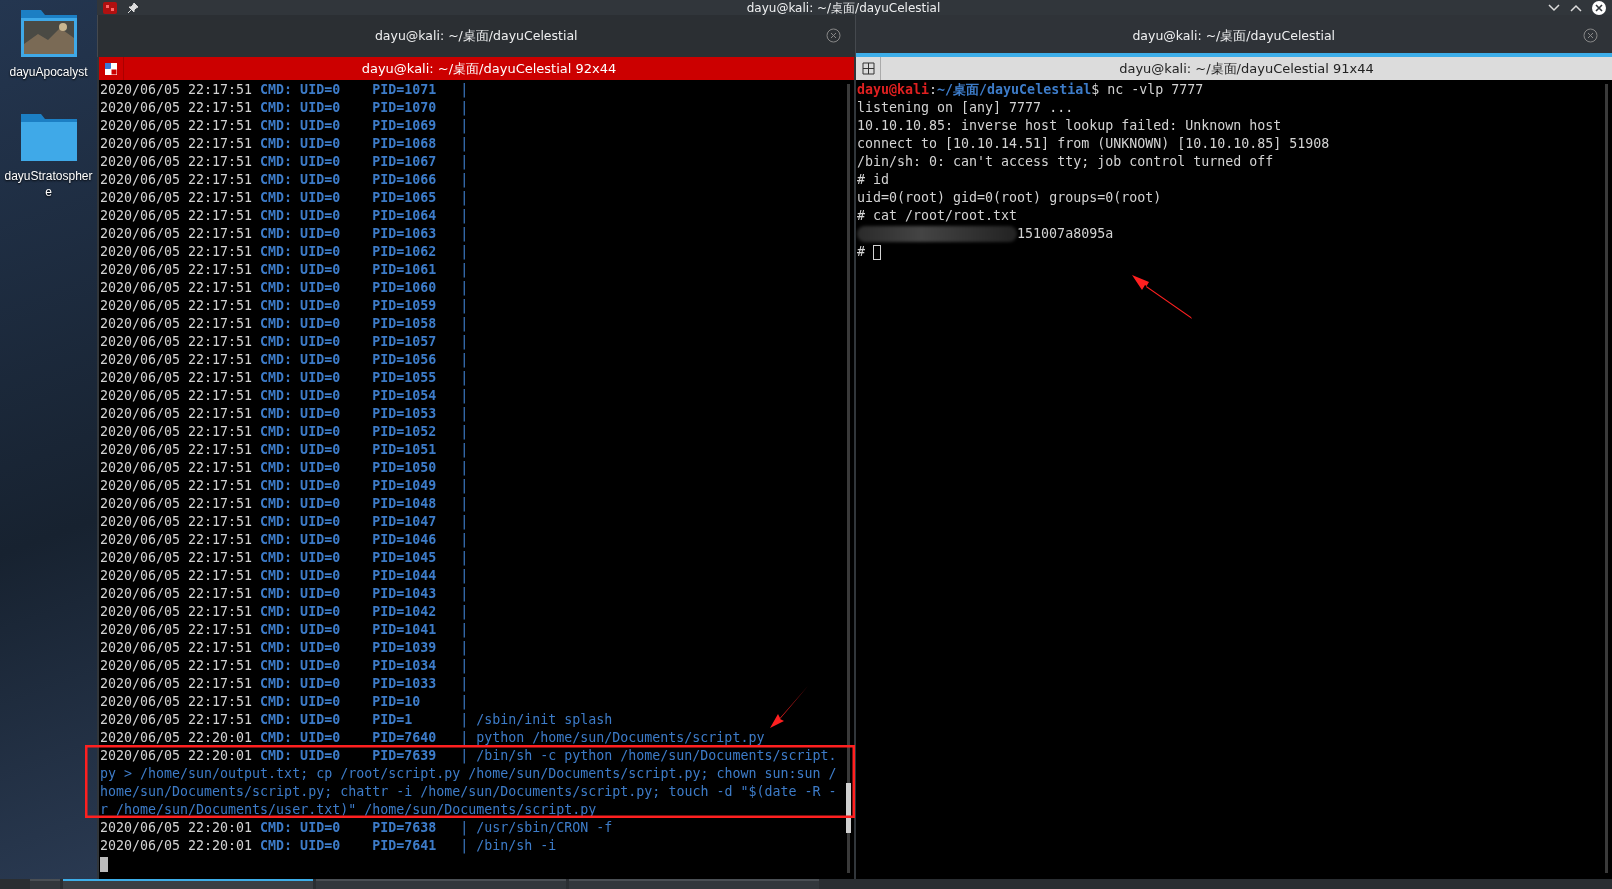  I want to click on pane-title: dayu@kali: ~/桌面/dayuCelestial 91x44, so click(1246, 68).